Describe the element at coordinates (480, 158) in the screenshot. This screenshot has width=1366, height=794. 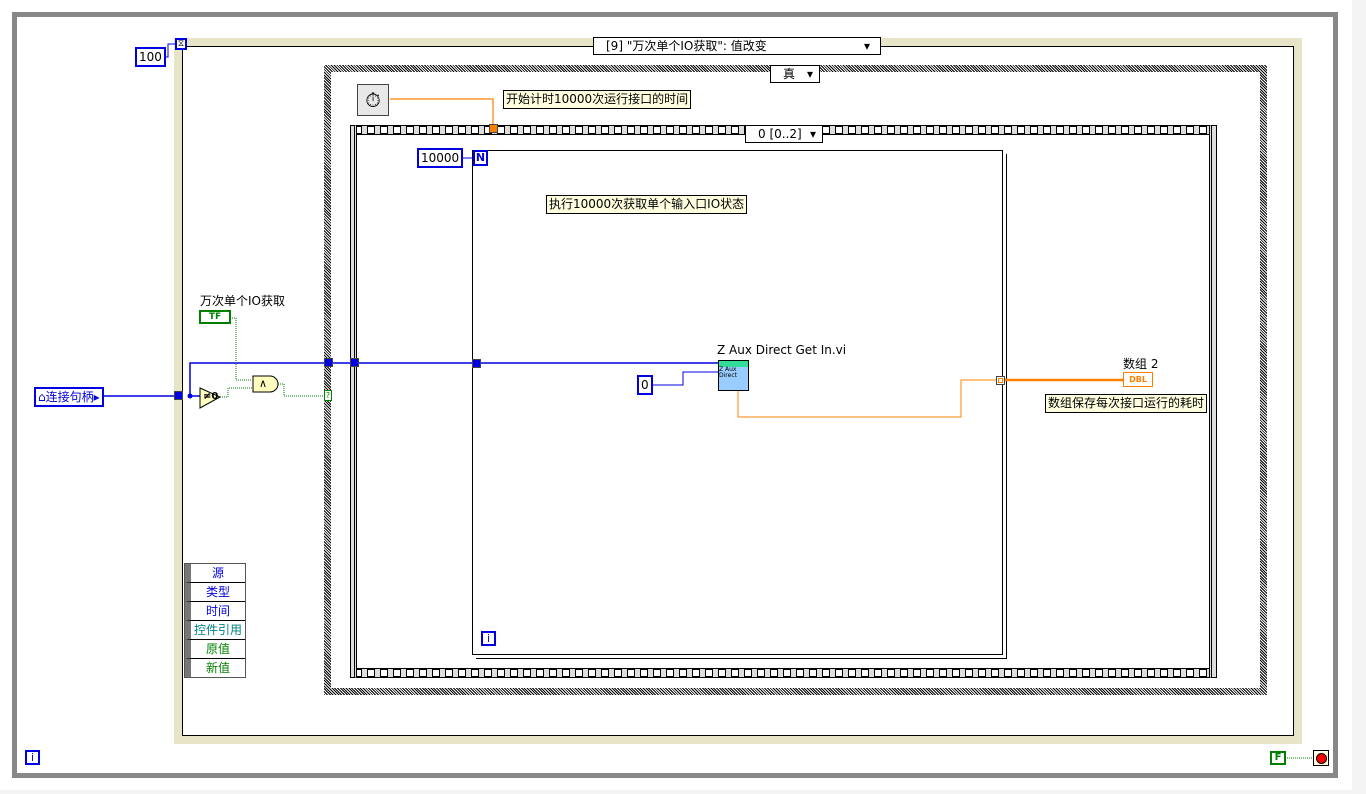
I see `count-terminal: N` at that location.